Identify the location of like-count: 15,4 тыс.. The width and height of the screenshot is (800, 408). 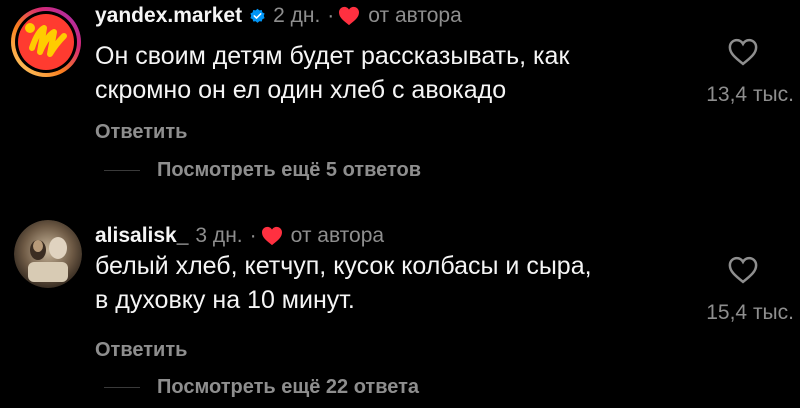
(750, 312).